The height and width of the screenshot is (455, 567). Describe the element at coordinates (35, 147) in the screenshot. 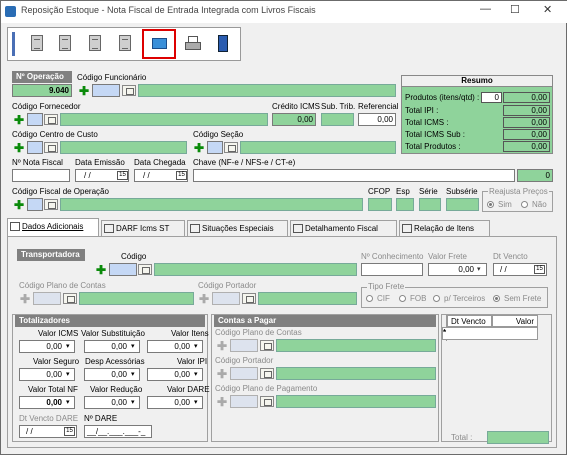

I see `centro-custo-code-input` at that location.